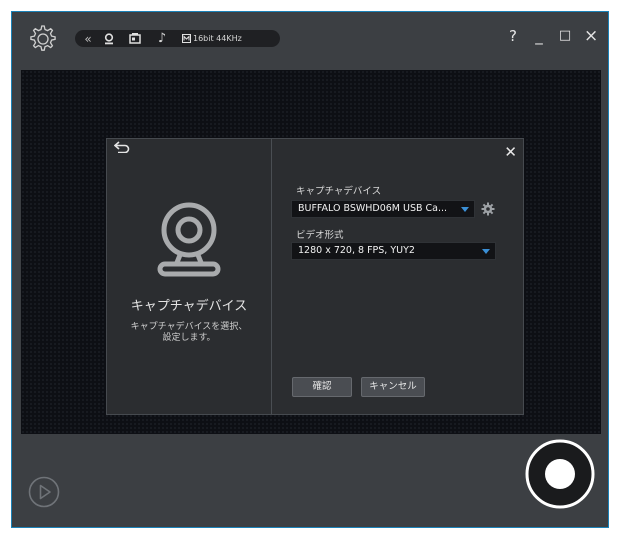  Describe the element at coordinates (320, 235) in the screenshot. I see `video-format-label: ビデオ形式` at that location.